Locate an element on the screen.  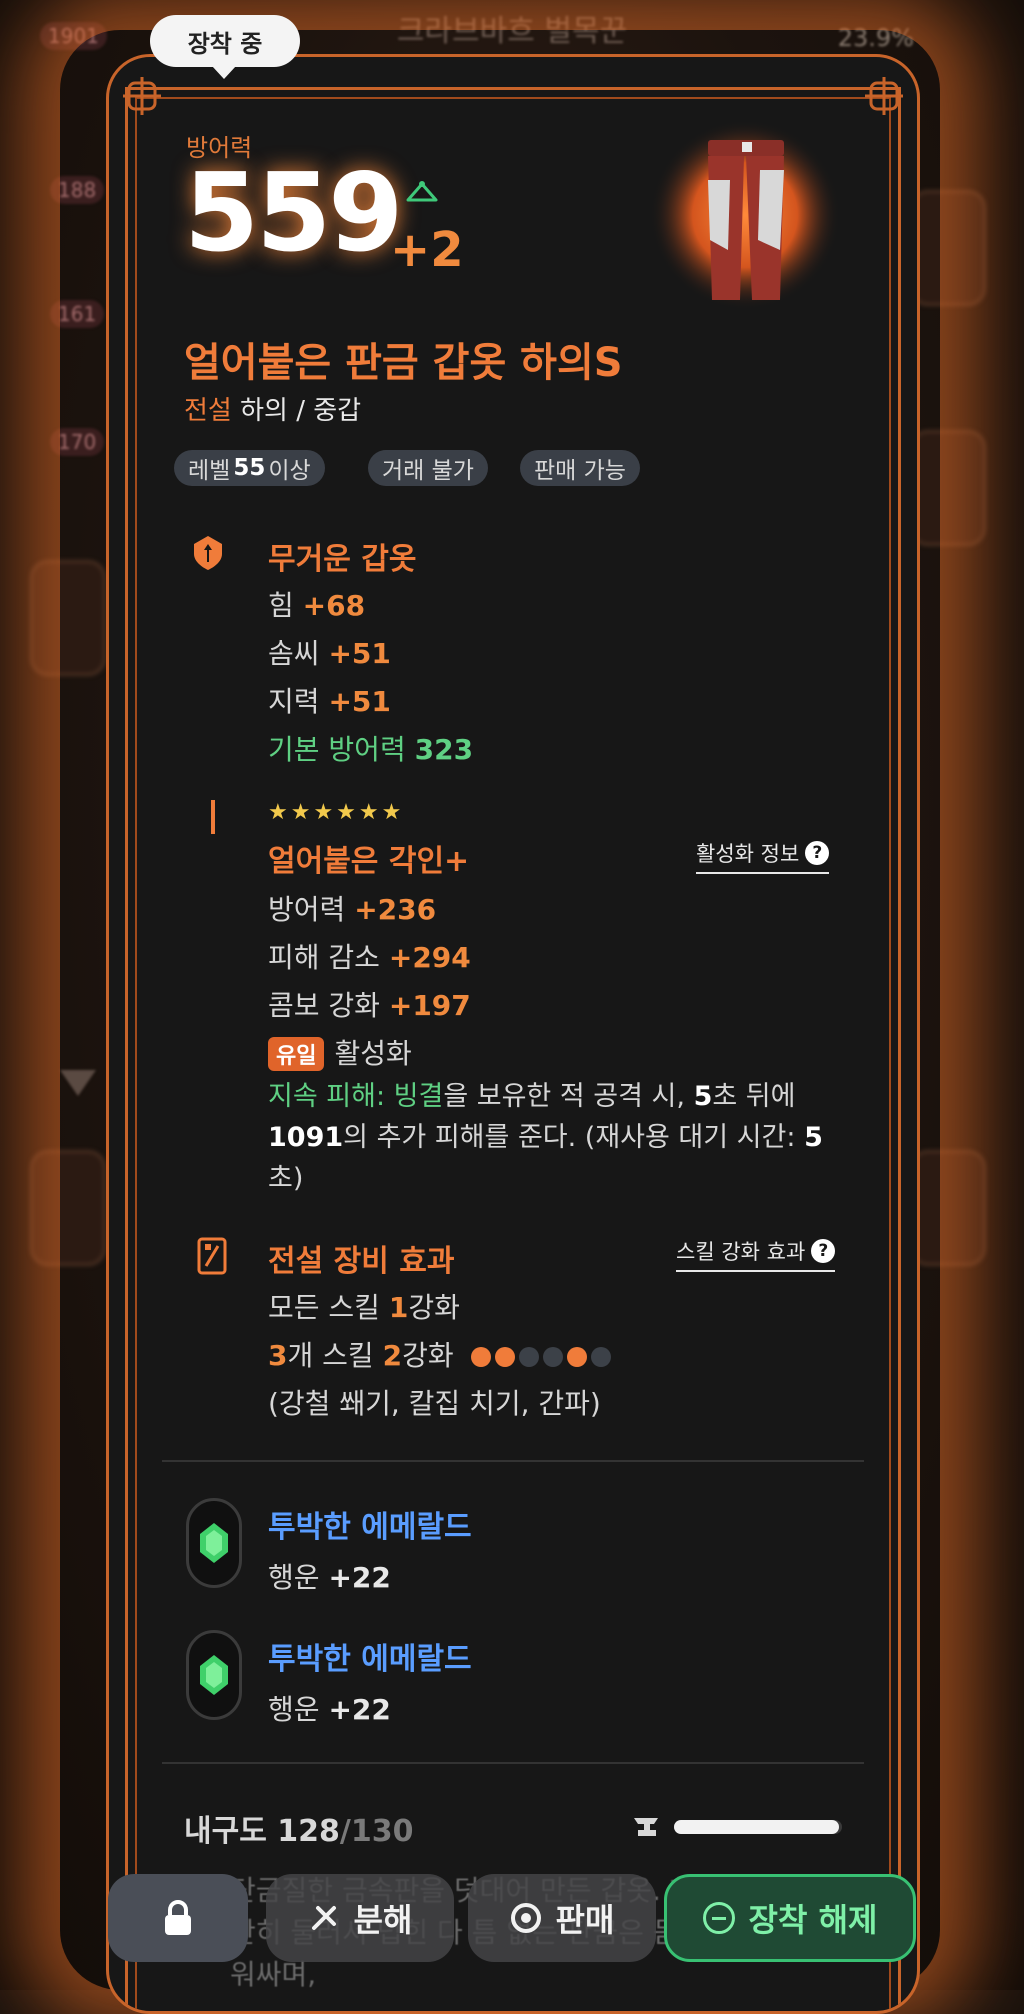
base-defense-row: 기본 방어력 323 is located at coordinates (371, 749).